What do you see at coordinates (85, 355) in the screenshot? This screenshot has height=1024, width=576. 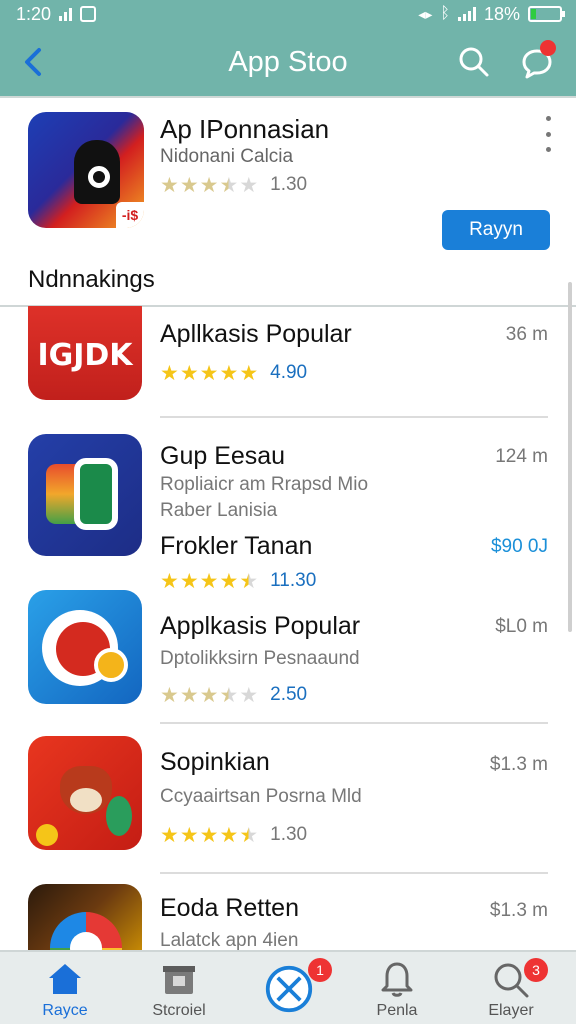 I see `app-icon-text: IGJDK` at bounding box center [85, 355].